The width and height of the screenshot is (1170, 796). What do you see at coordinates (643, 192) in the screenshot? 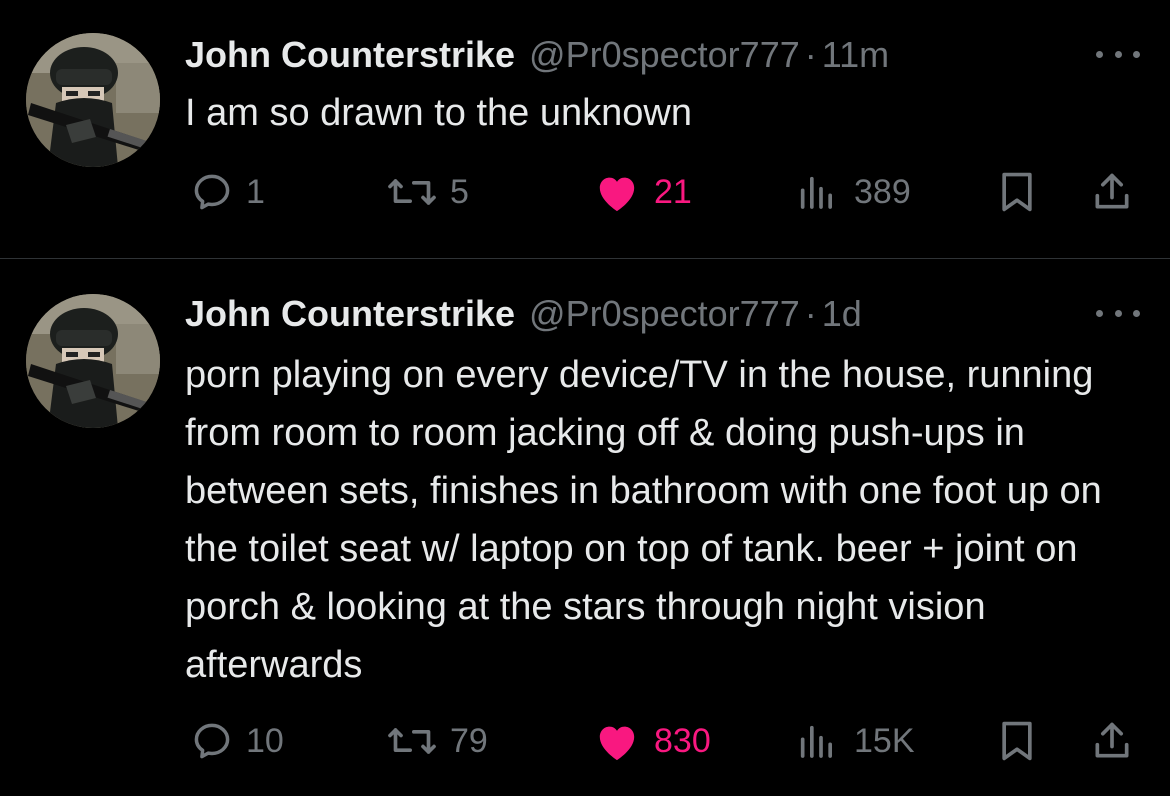
I see `like-button: 21` at bounding box center [643, 192].